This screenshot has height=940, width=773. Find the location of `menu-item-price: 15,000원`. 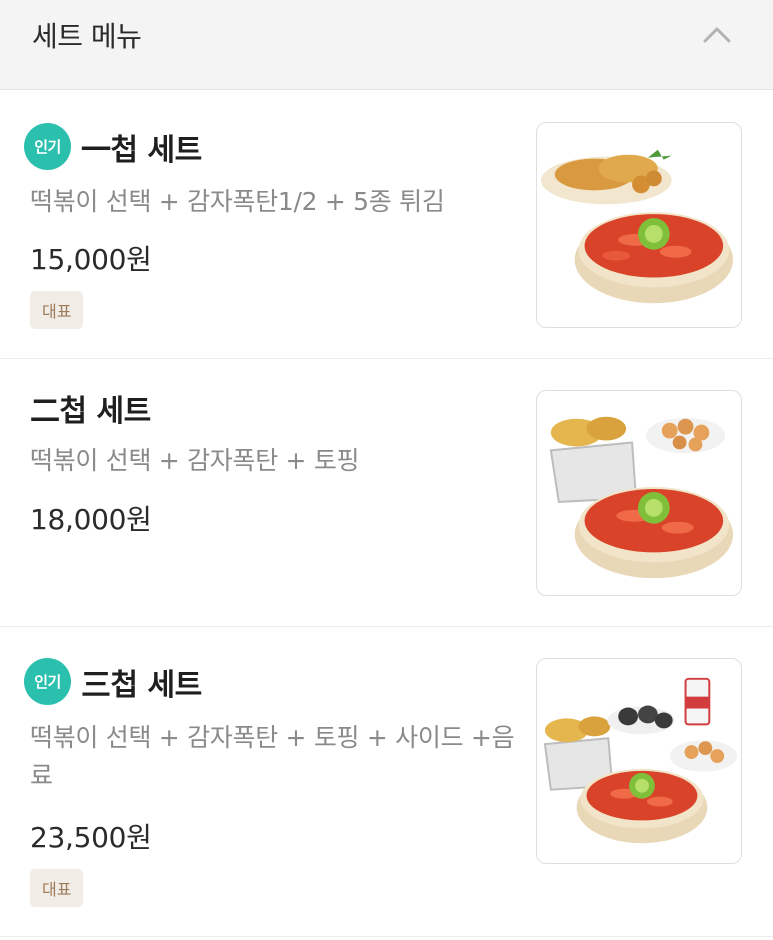

menu-item-price: 15,000원 is located at coordinates (91, 259).